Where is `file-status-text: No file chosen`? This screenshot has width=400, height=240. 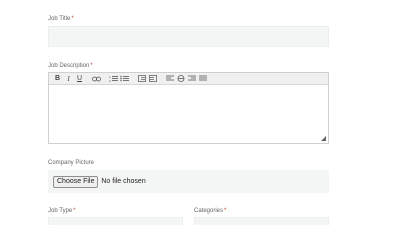 file-status-text: No file chosen is located at coordinates (123, 181).